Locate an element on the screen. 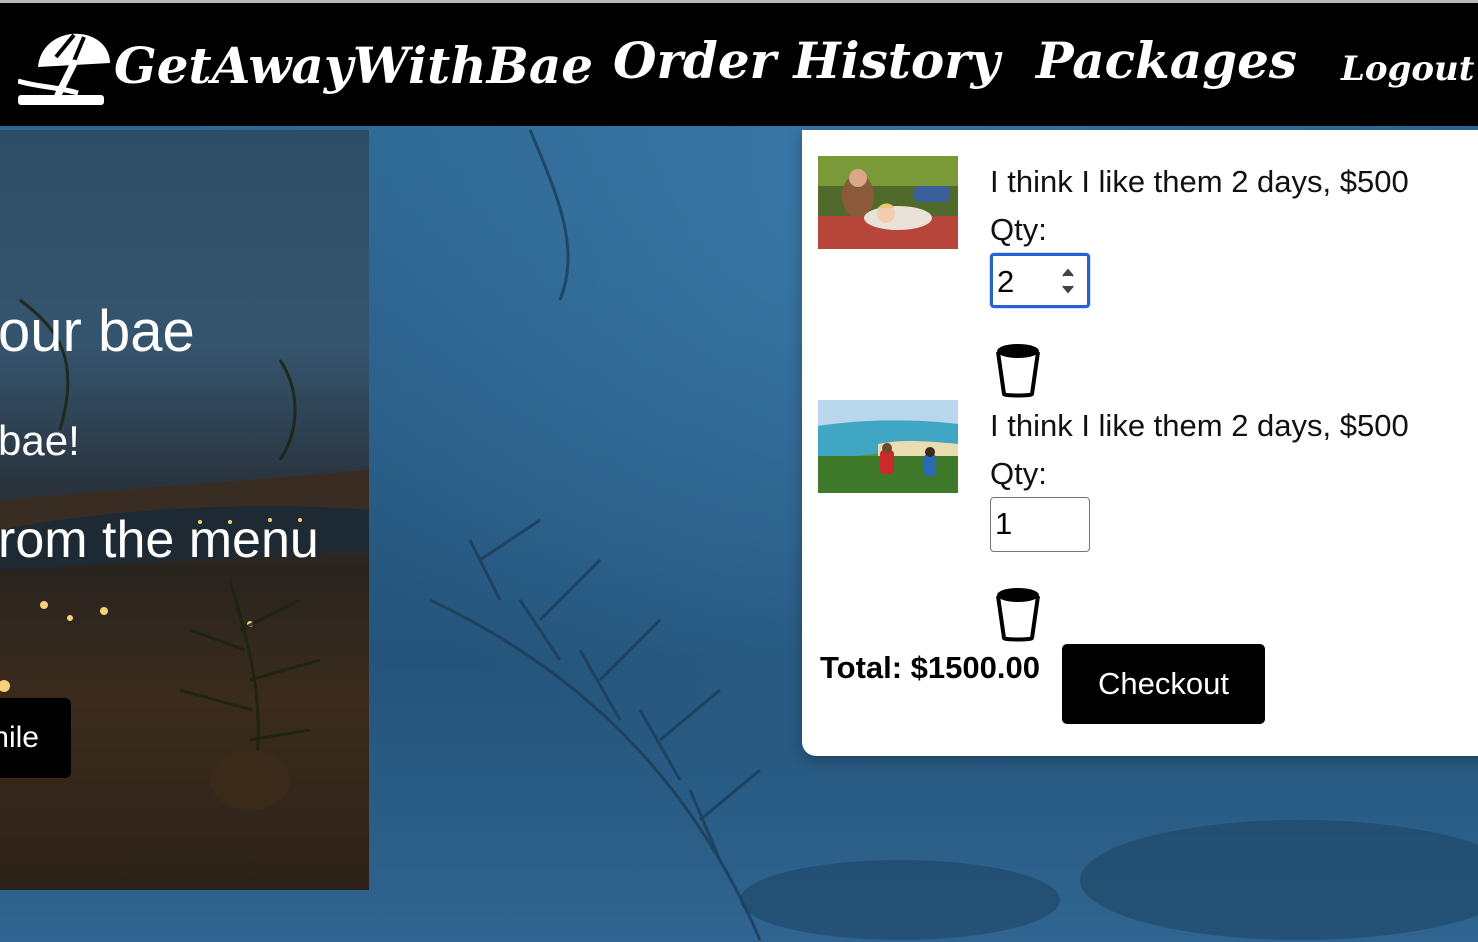  hero-instruction: rom the menu is located at coordinates (159, 540).